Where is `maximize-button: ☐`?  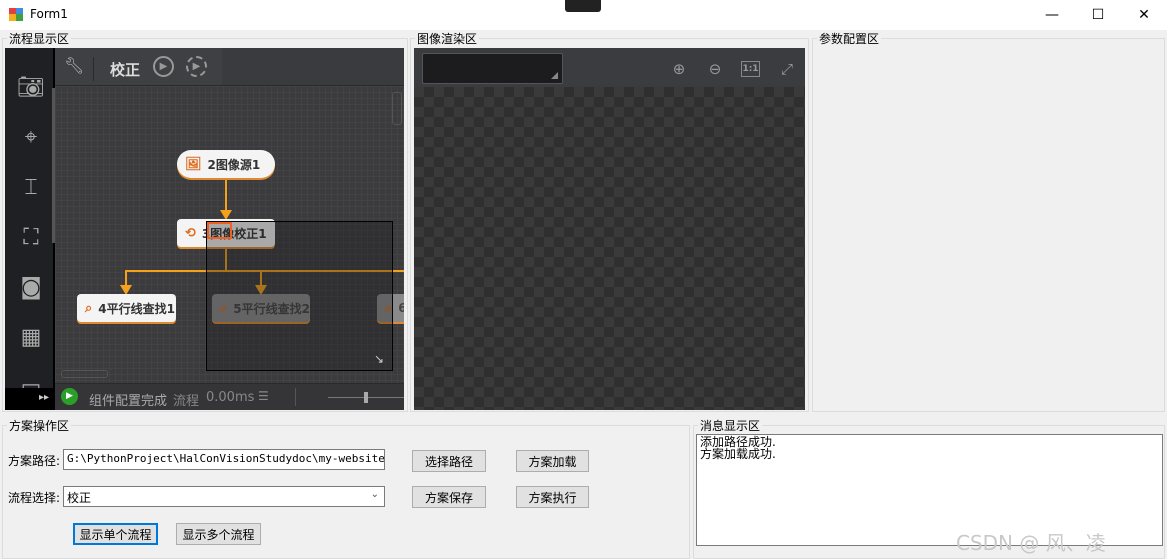 maximize-button: ☐ is located at coordinates (1098, 15).